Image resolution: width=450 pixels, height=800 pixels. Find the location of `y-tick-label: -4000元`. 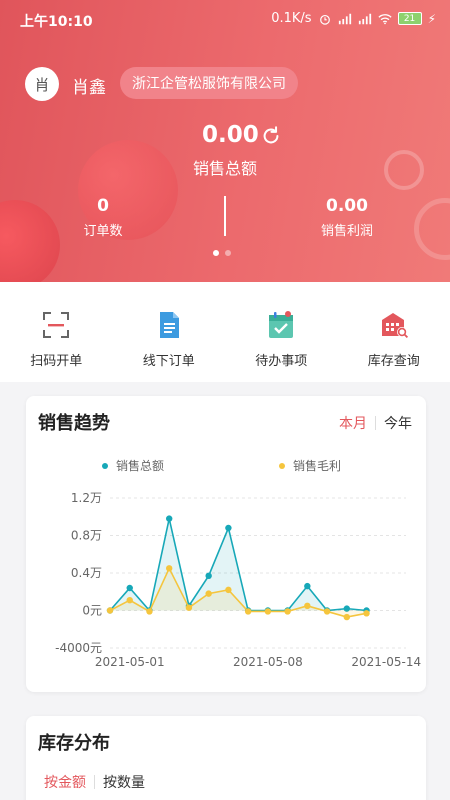

y-tick-label: -4000元 is located at coordinates (78, 648).